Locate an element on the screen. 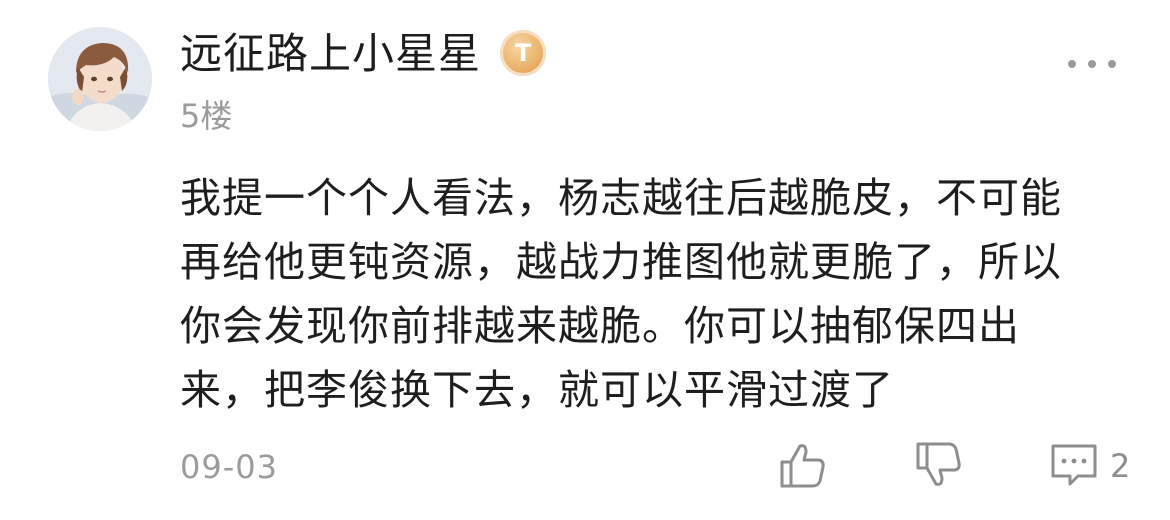 The image size is (1170, 520). comment-line: 我提一个个人看法，杨志越往后越脆皮，不可能 is located at coordinates (621, 198).